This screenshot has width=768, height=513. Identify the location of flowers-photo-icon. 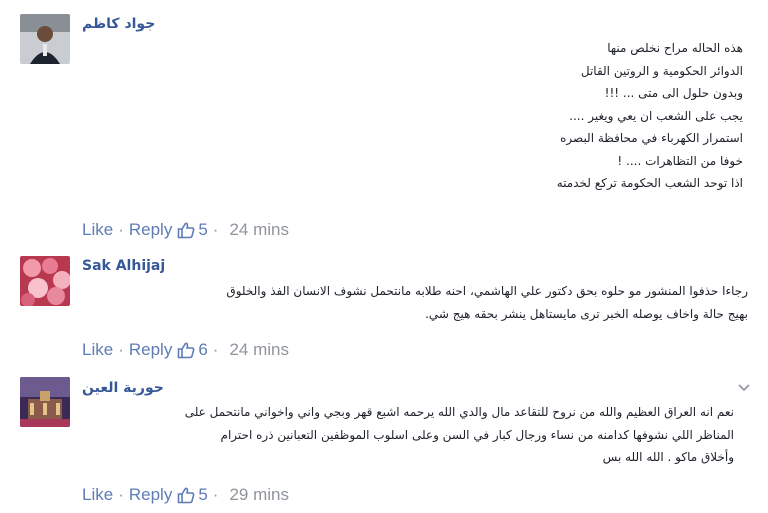
(45, 281).